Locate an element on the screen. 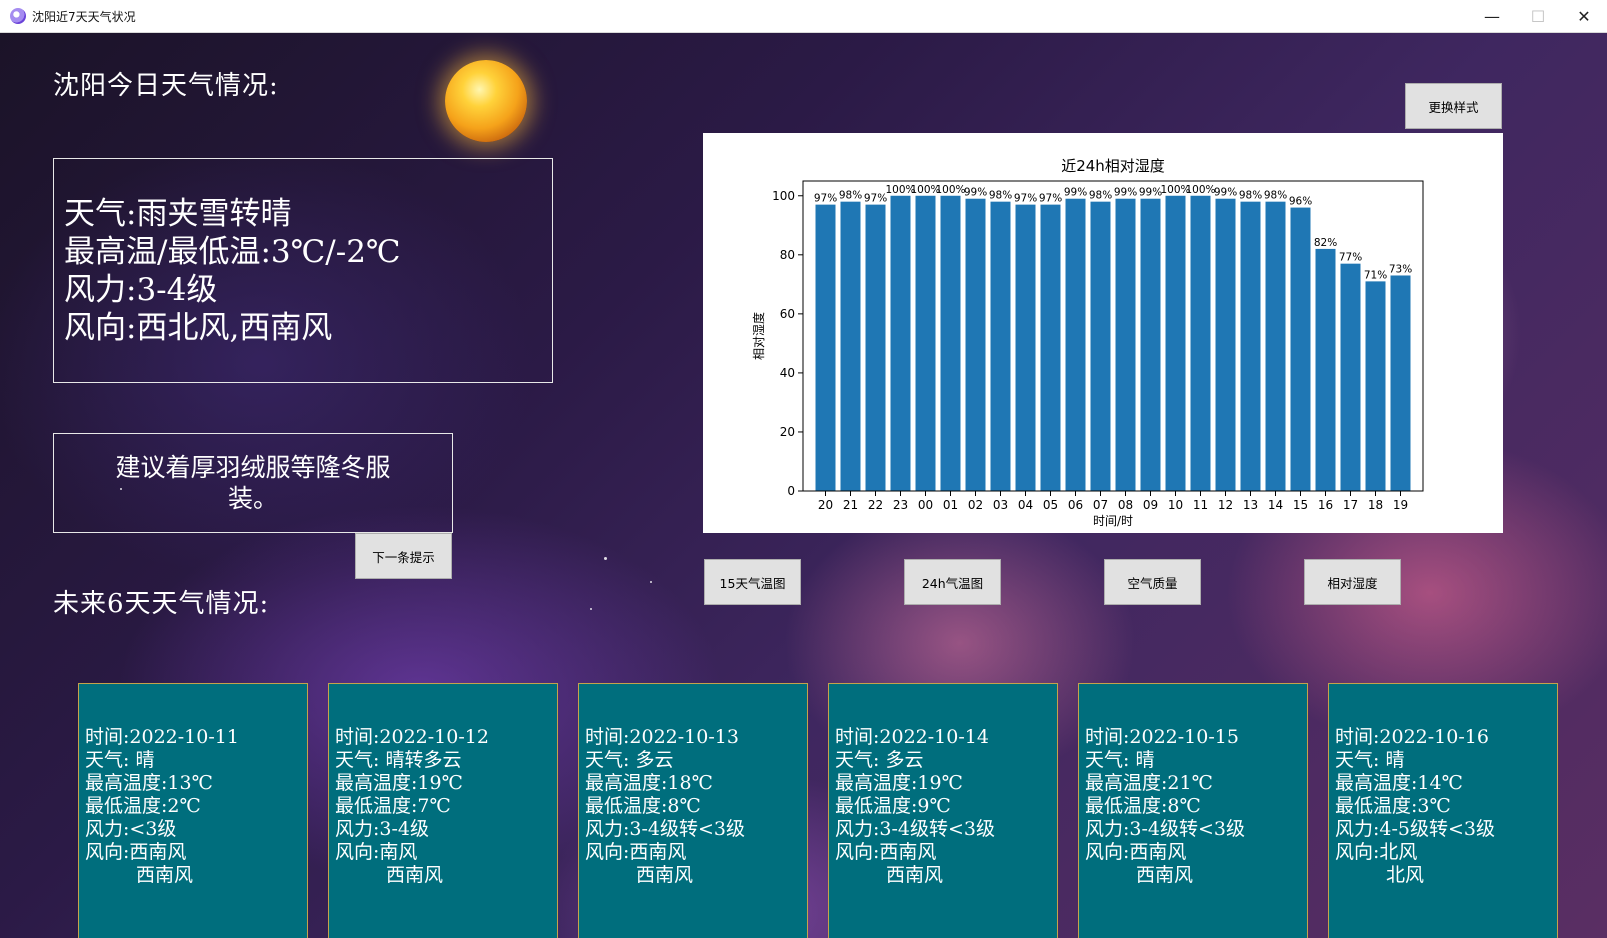 The width and height of the screenshot is (1607, 938). forecast-low: 最低温度:3℃ is located at coordinates (1393, 806).